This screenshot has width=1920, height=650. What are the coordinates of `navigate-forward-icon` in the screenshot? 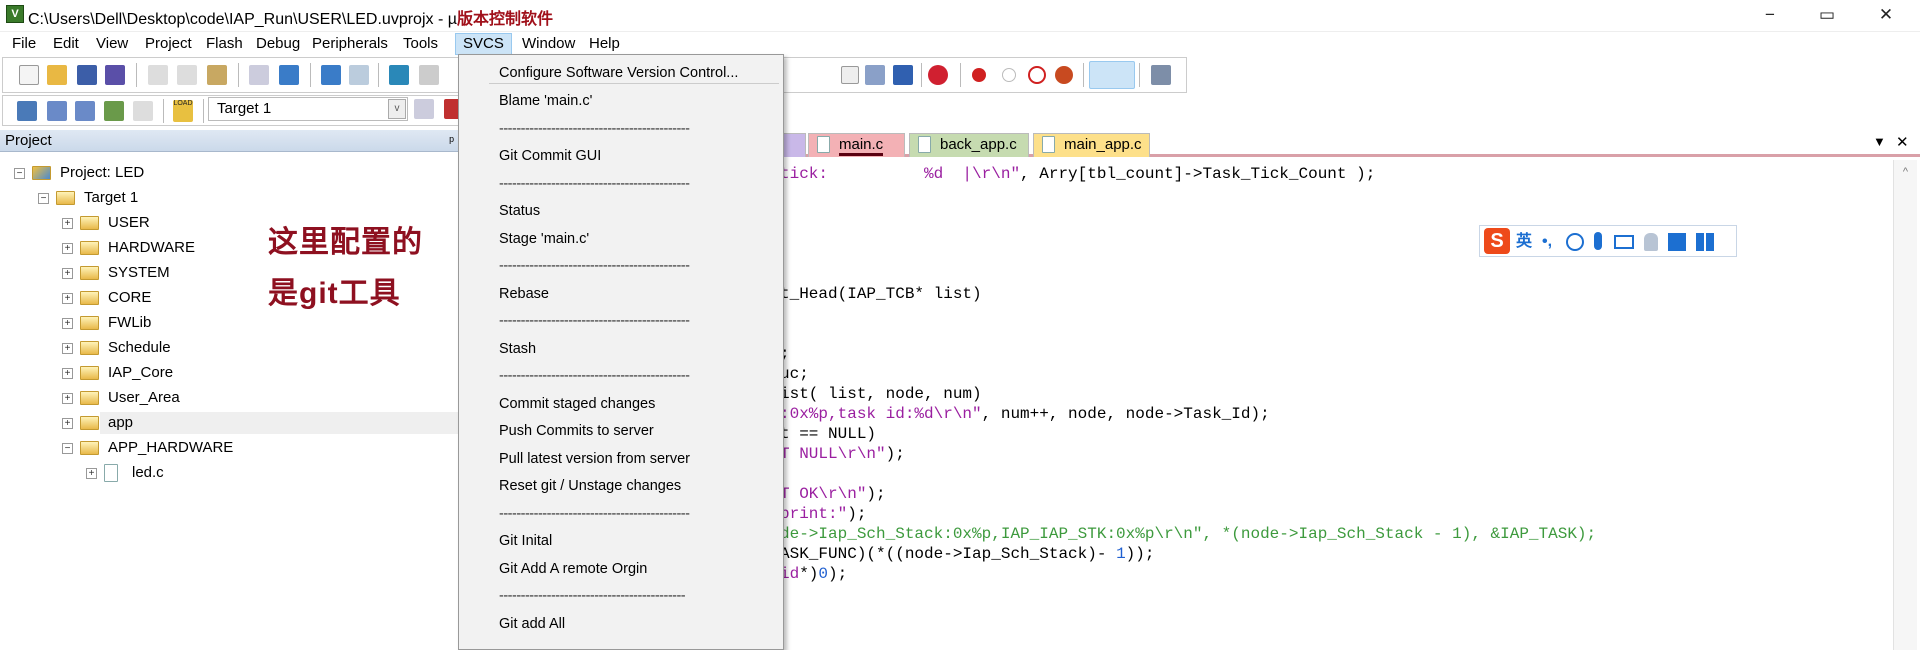 It's located at (359, 75).